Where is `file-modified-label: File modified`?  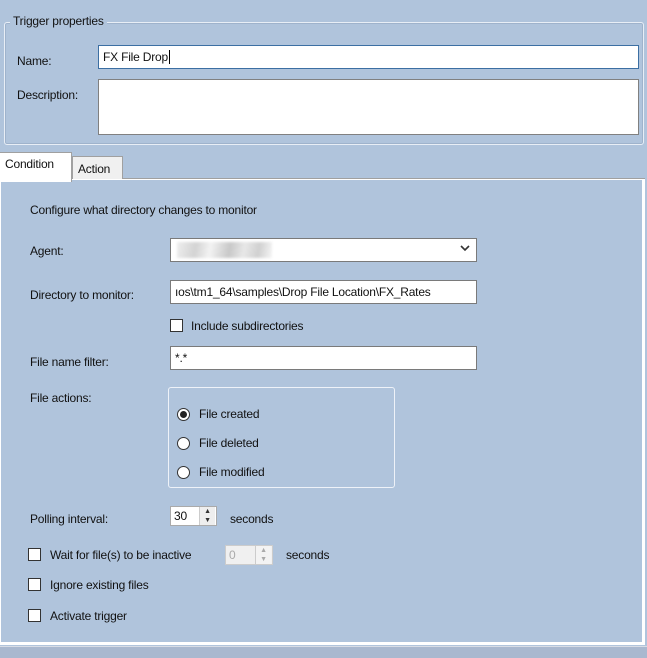
file-modified-label: File modified is located at coordinates (232, 472).